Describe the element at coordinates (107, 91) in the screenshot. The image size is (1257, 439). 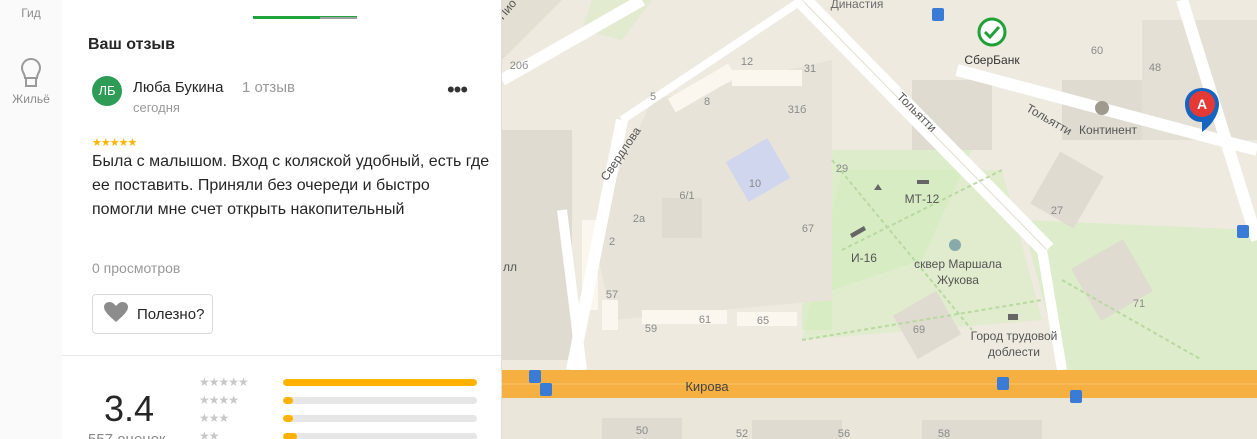
I see `avatar: ЛБ` at that location.